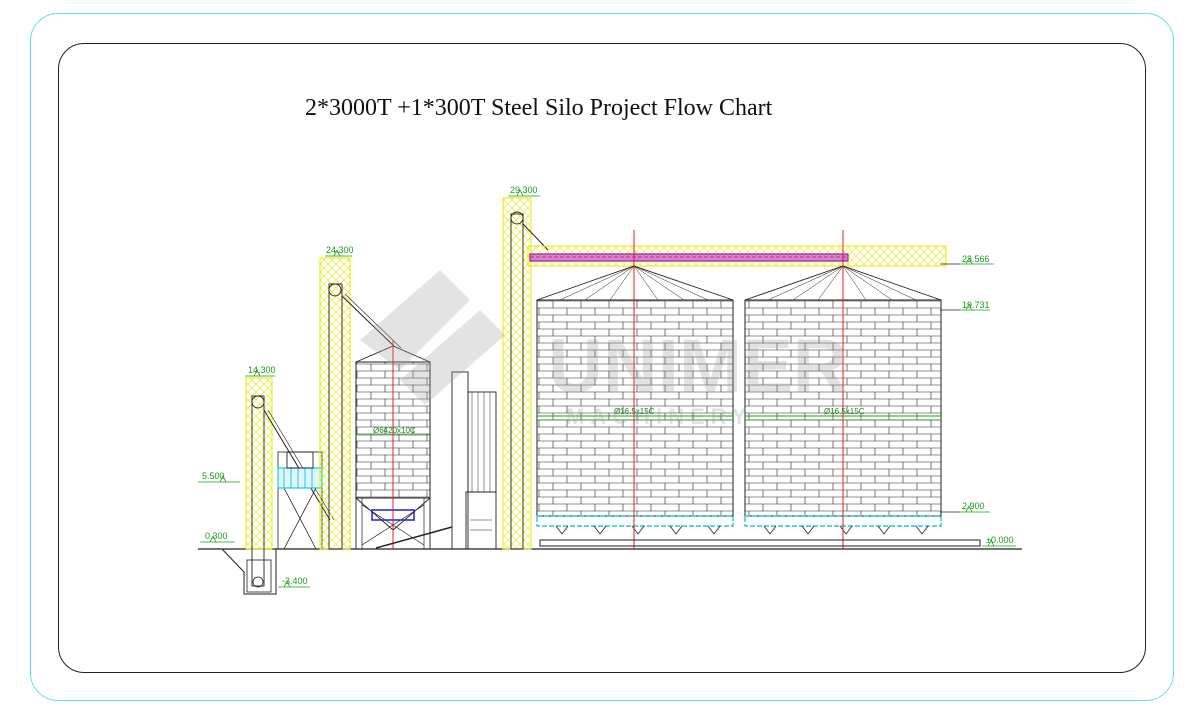 This screenshot has height=716, width=1200. Describe the element at coordinates (414, 537) in the screenshot. I see `screw-conveyor` at that location.